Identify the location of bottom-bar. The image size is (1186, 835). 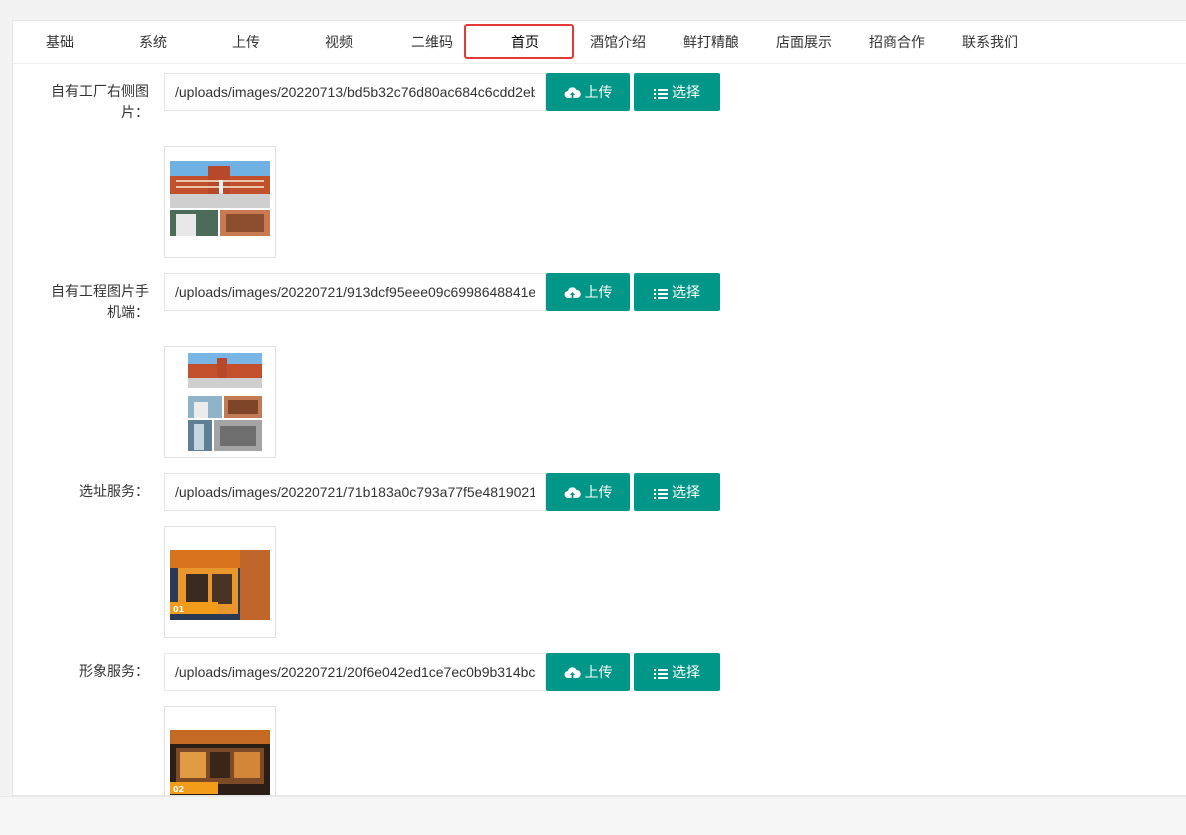
(593, 815).